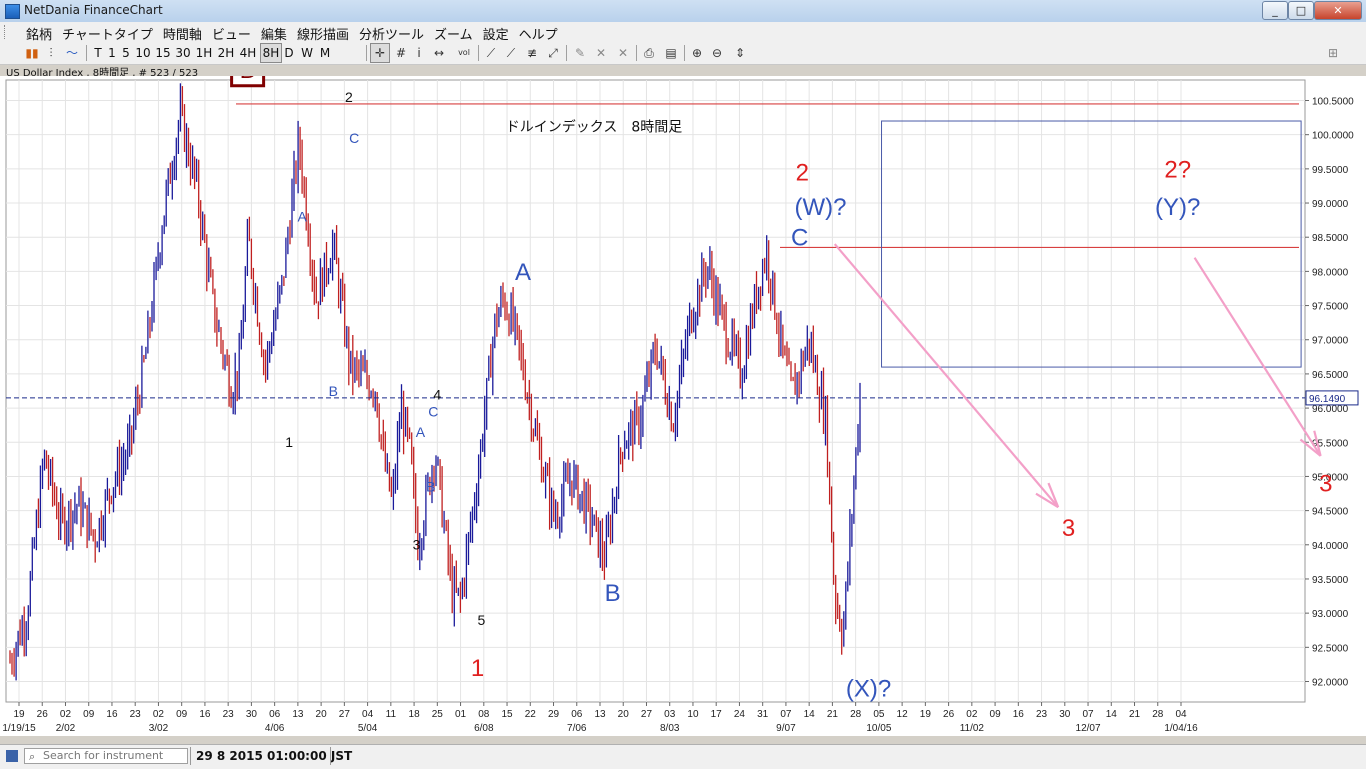  What do you see at coordinates (1330, 272) in the screenshot?
I see `y-tick-label: 98.0000` at bounding box center [1330, 272].